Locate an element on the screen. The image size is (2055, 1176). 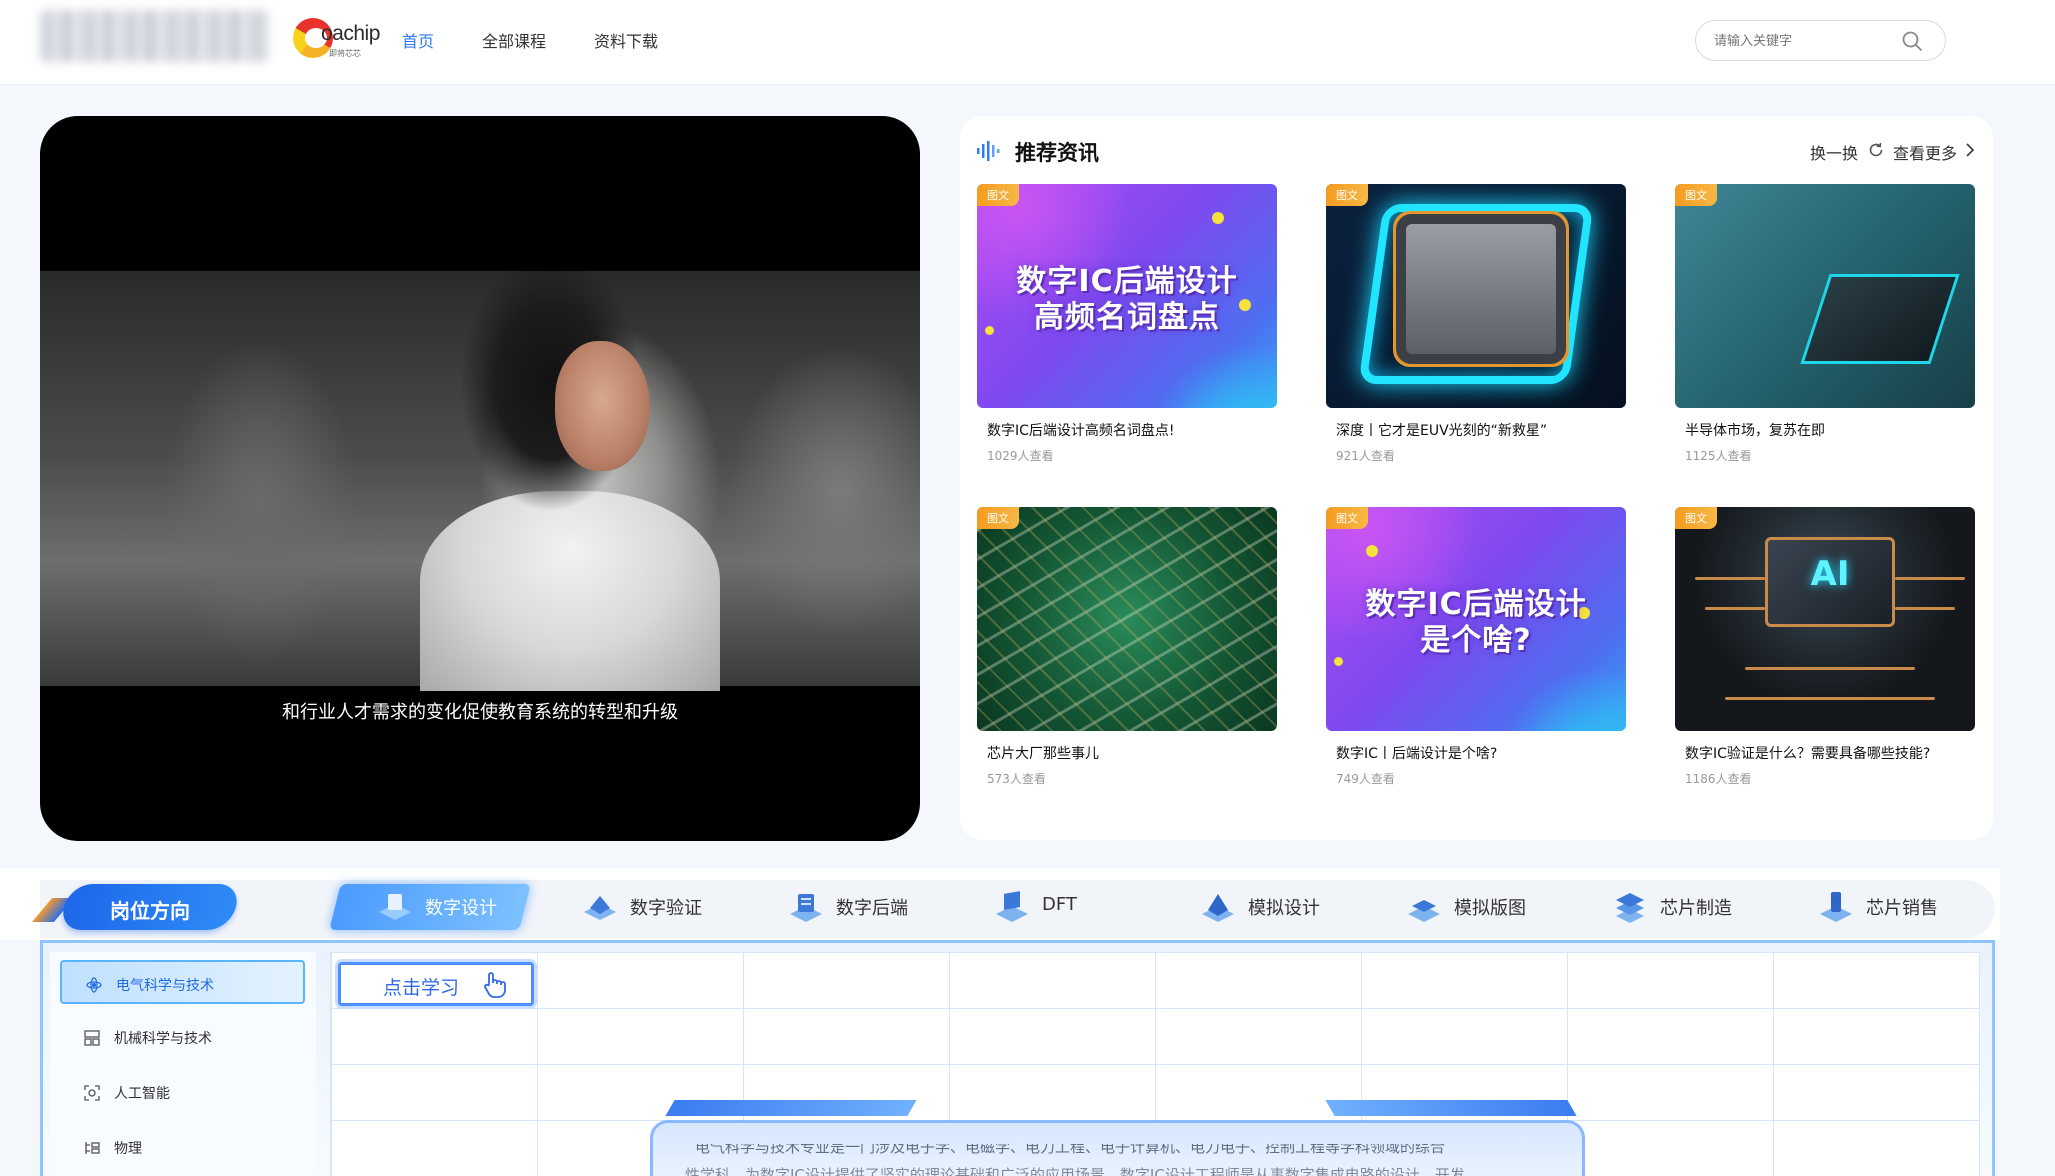
major-label: 物理 is located at coordinates (128, 1149).